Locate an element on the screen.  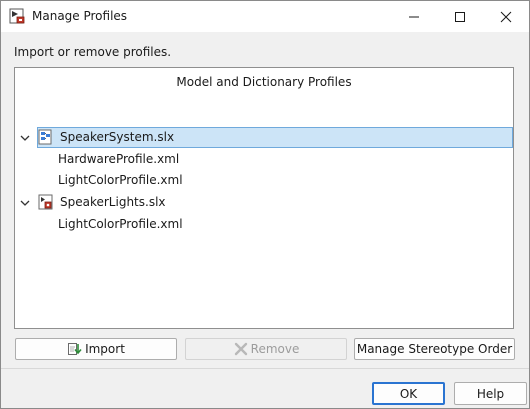
remove-button-label: Remove is located at coordinates (275, 349).